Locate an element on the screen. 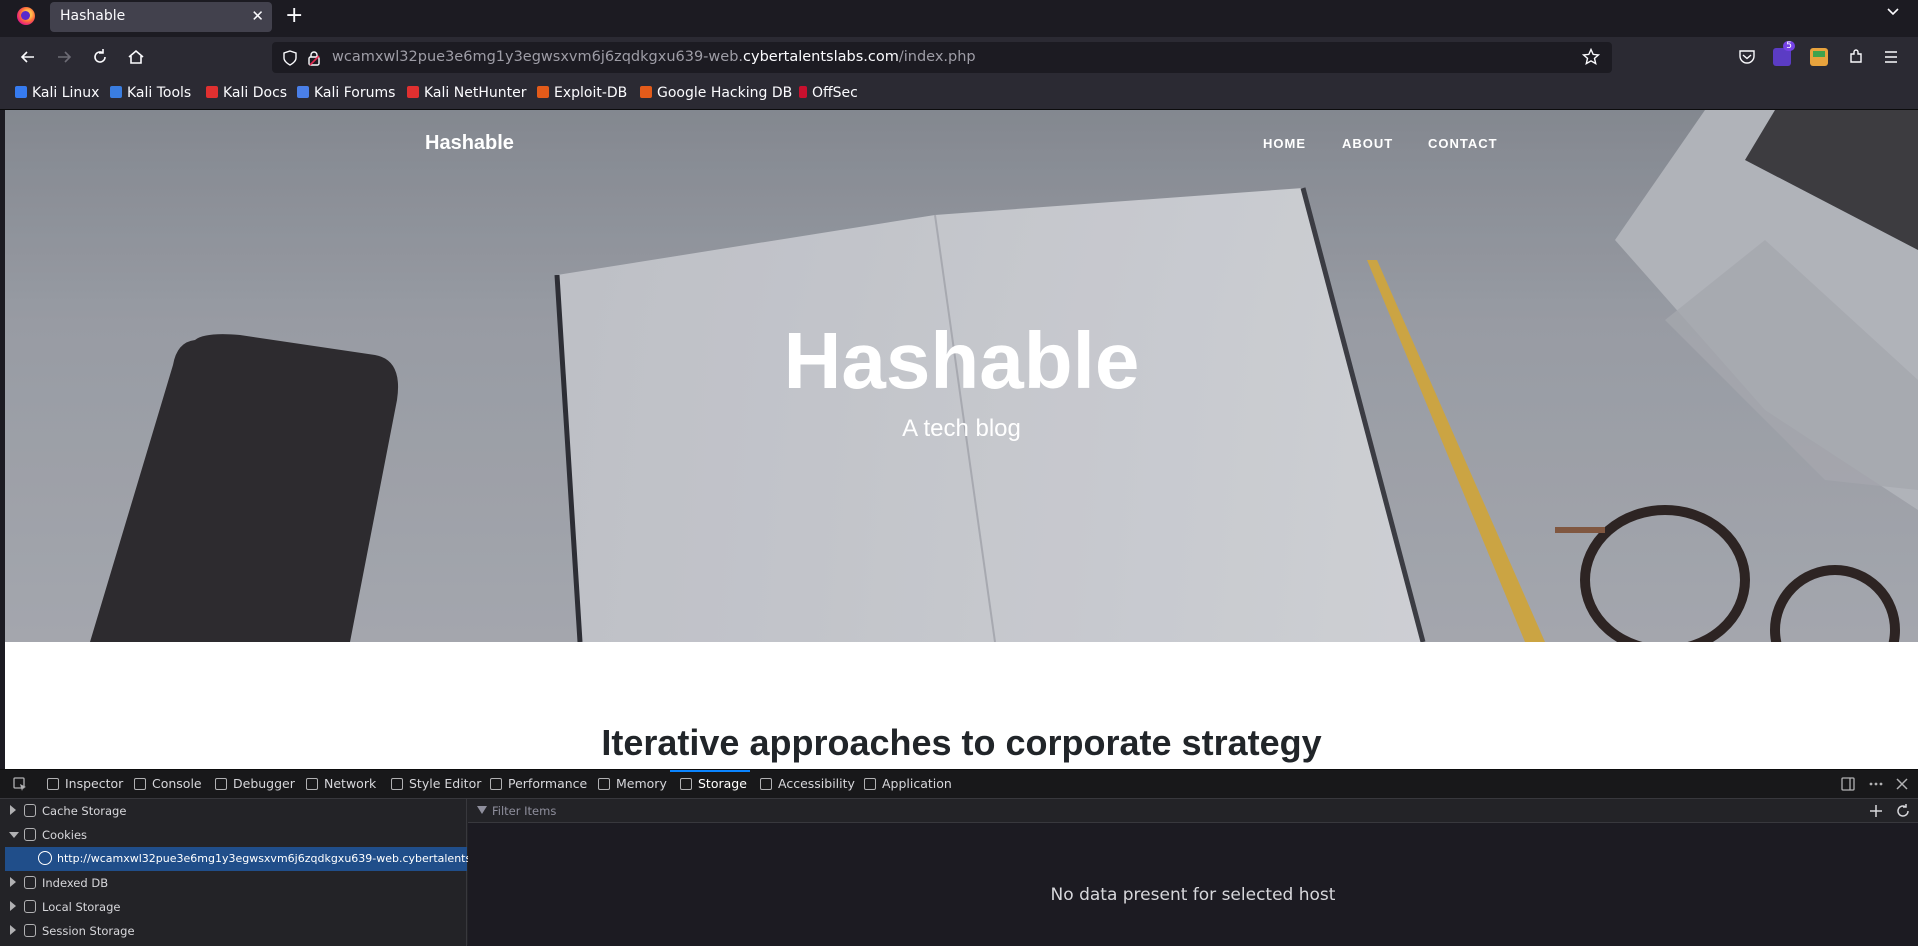 The height and width of the screenshot is (946, 1918). bookmark-kali-linux: Kali Linux is located at coordinates (57, 93).